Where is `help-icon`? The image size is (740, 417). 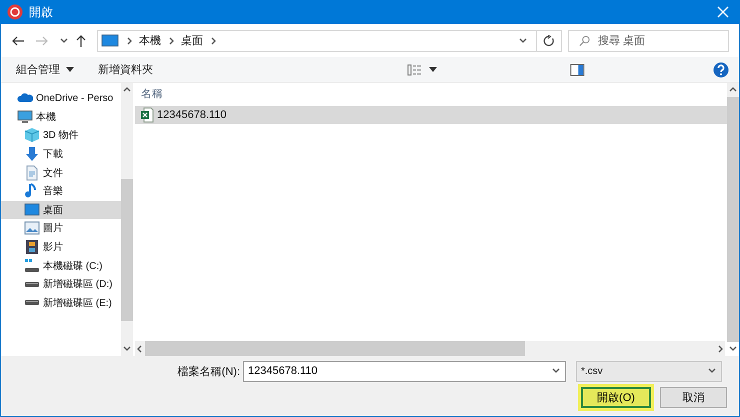 help-icon is located at coordinates (721, 70).